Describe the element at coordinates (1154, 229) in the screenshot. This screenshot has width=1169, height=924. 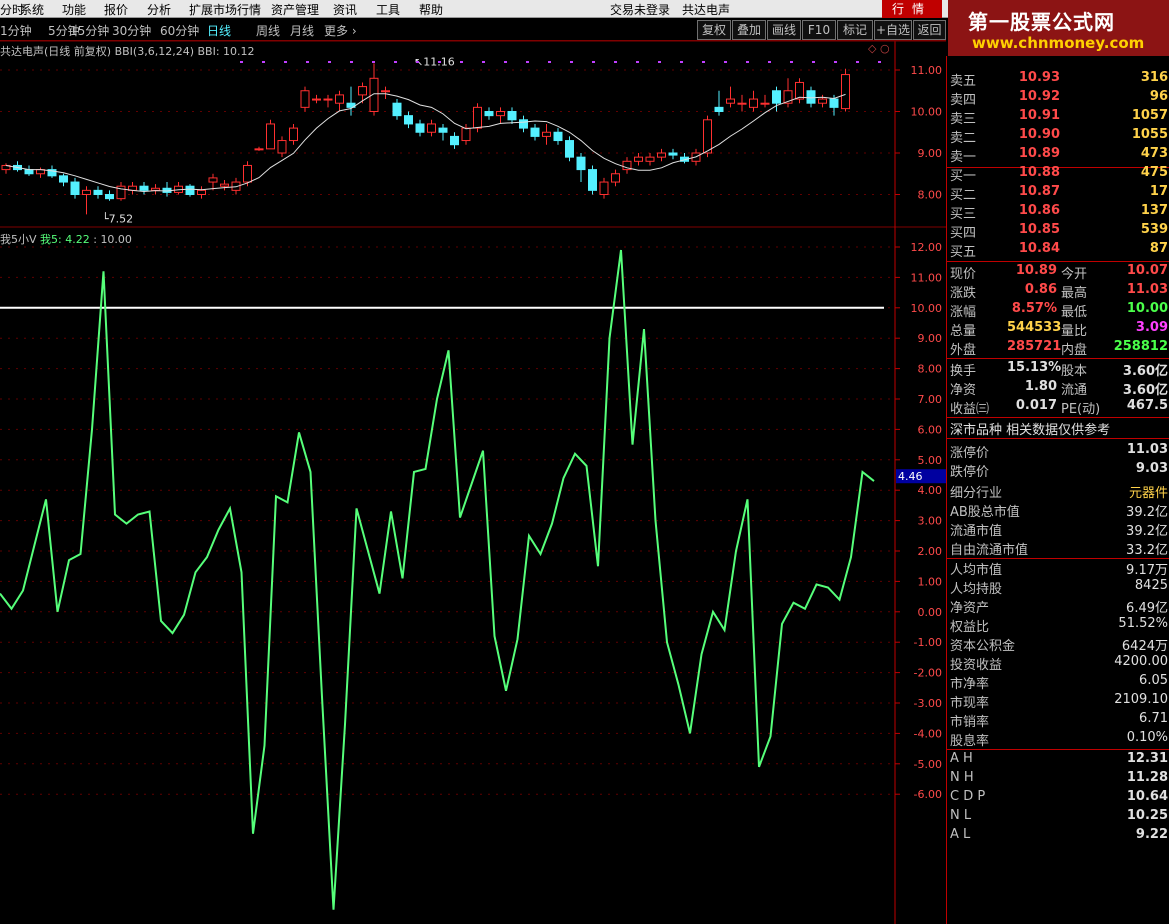
I see `bid-volume: 539` at that location.